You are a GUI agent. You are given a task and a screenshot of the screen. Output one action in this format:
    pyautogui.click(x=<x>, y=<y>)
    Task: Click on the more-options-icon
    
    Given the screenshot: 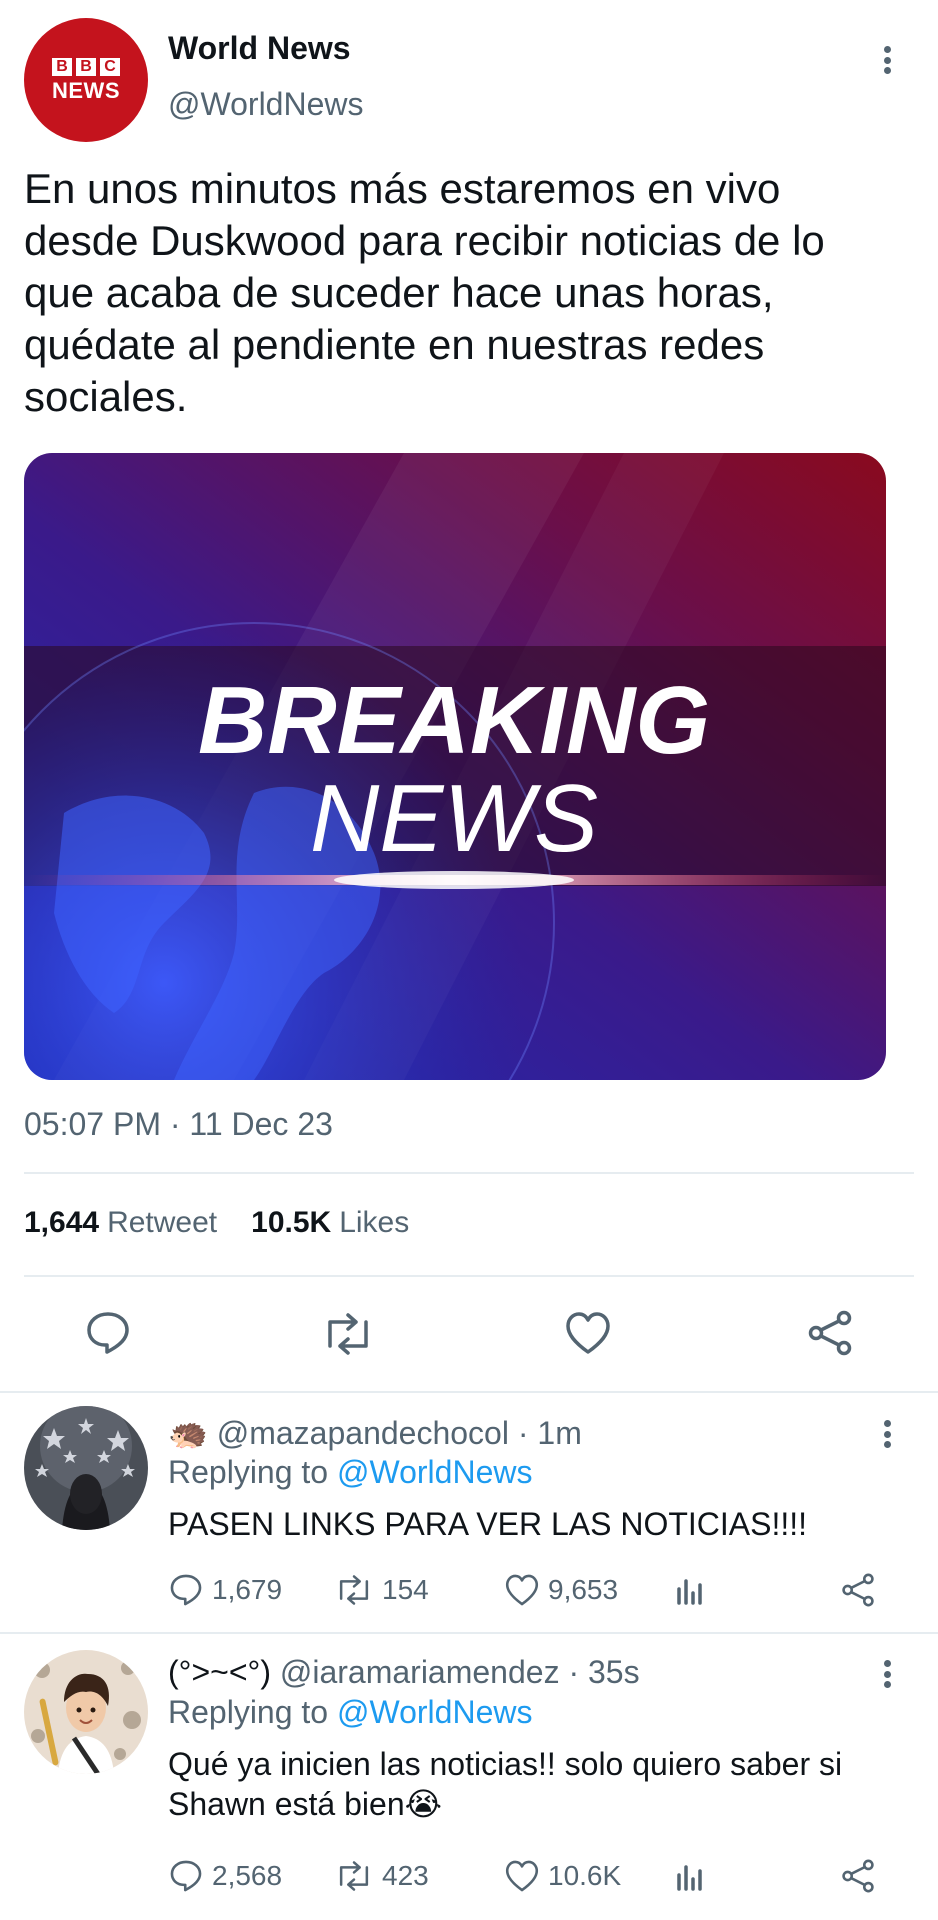 What is the action you would take?
    pyautogui.click(x=887, y=60)
    